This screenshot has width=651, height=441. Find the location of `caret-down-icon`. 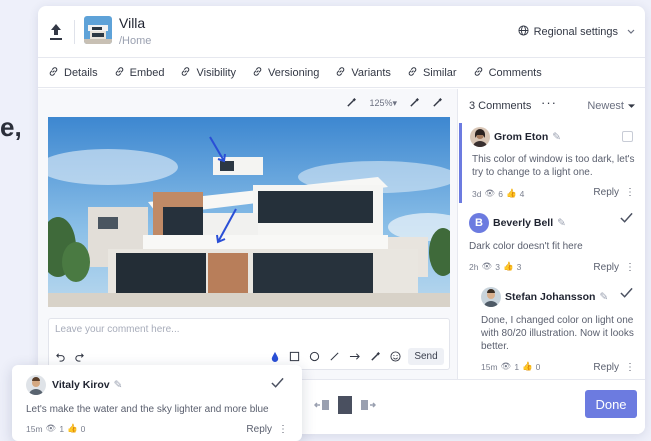

caret-down-icon is located at coordinates (631, 106).